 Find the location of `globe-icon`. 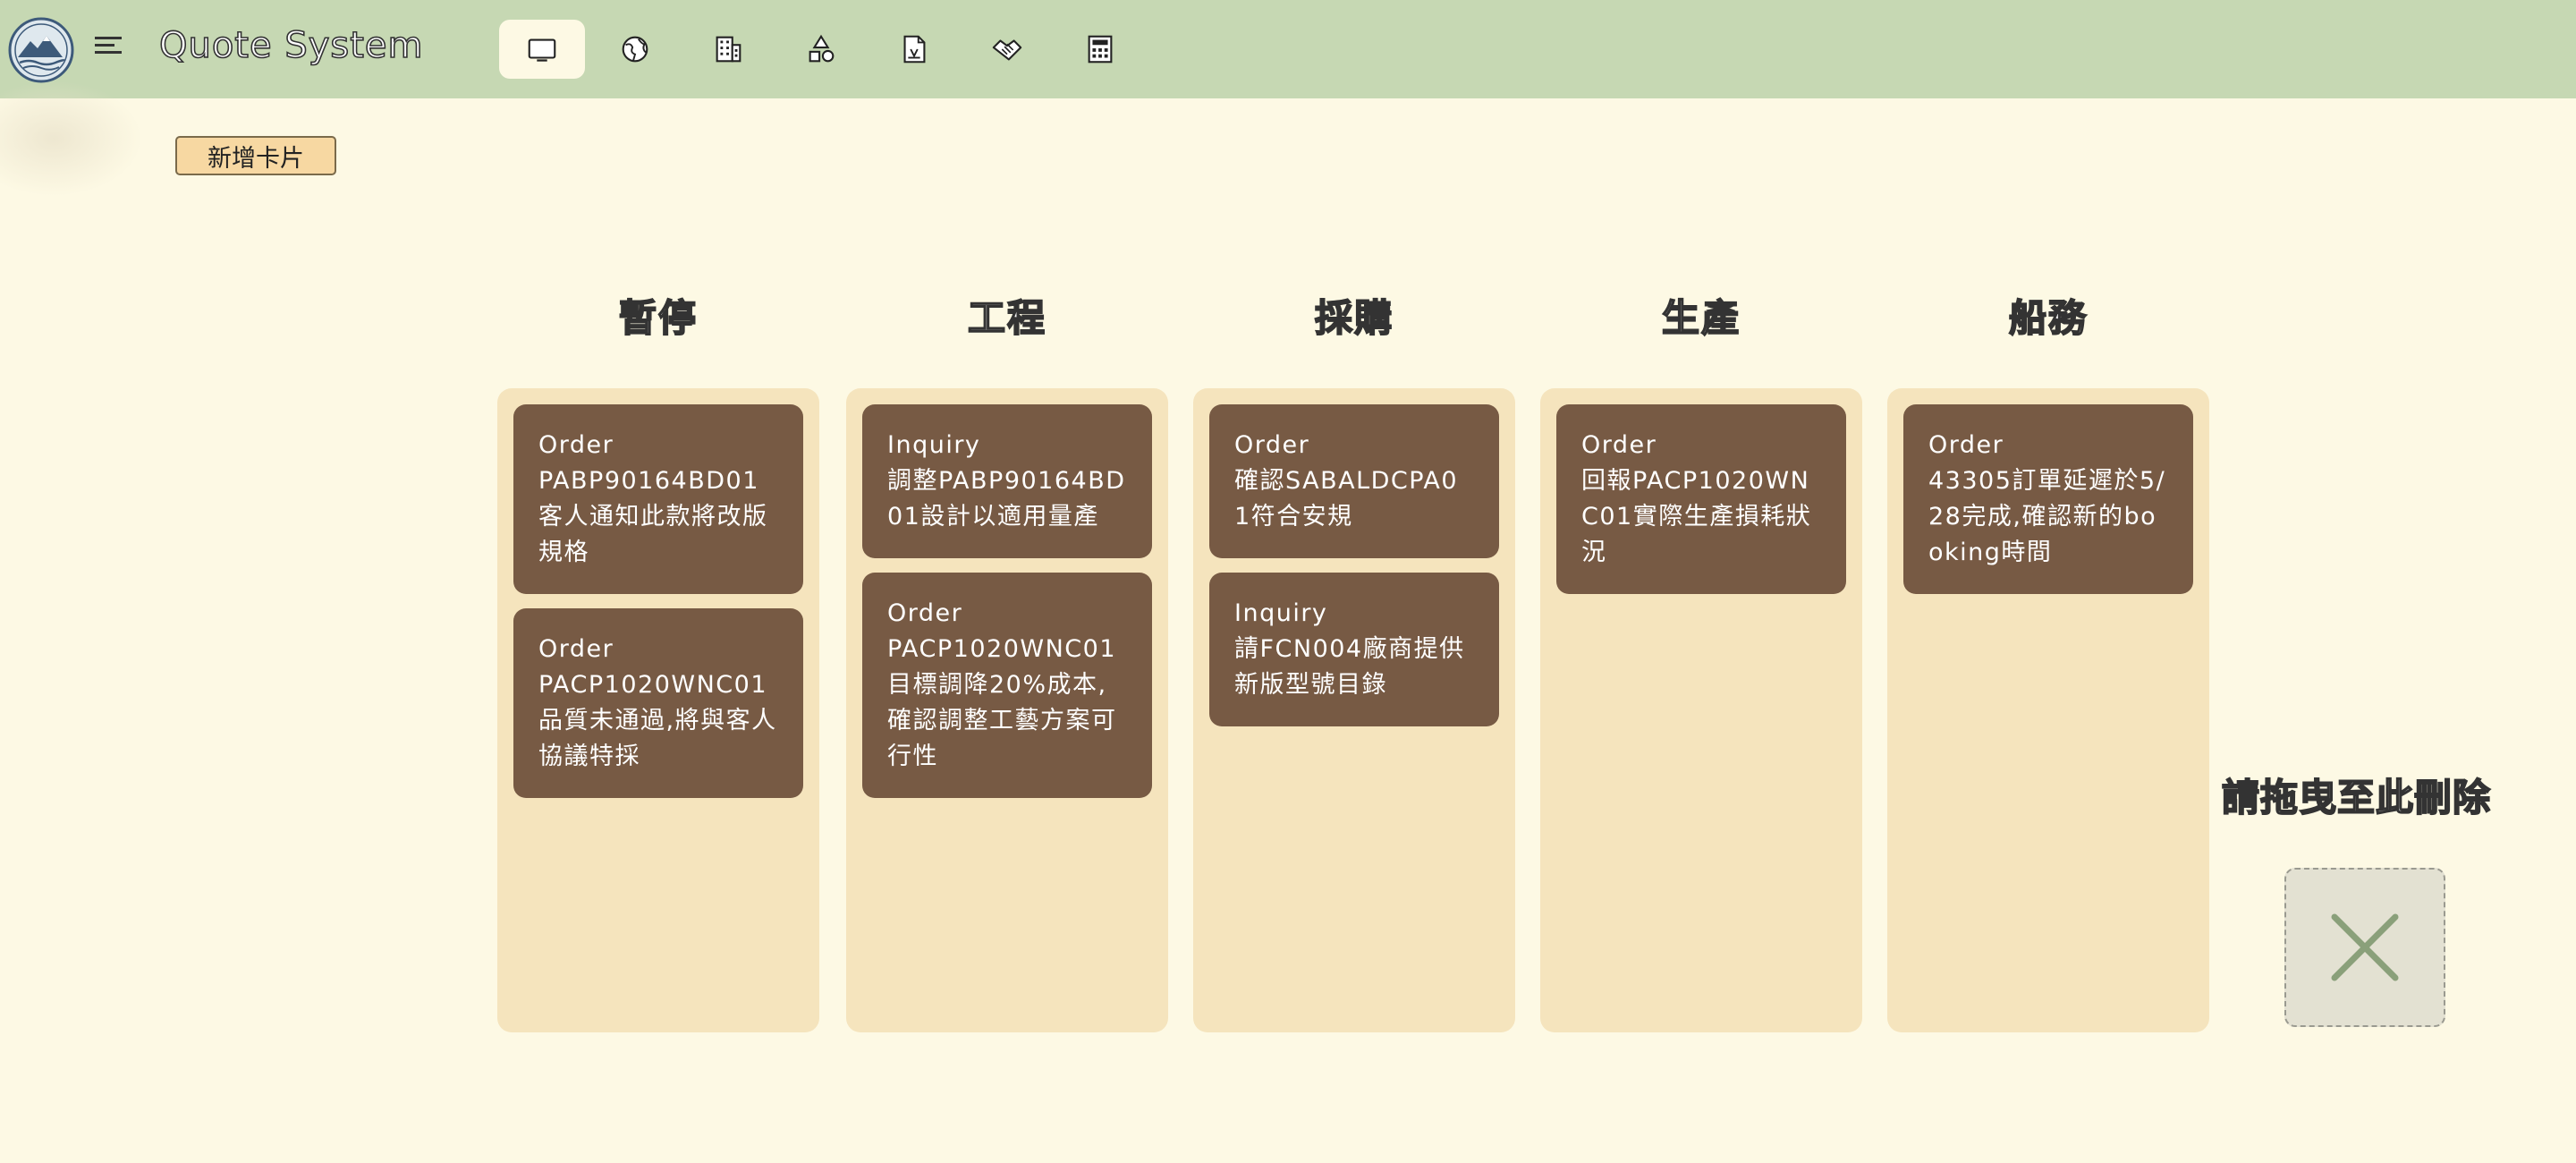

globe-icon is located at coordinates (635, 49).